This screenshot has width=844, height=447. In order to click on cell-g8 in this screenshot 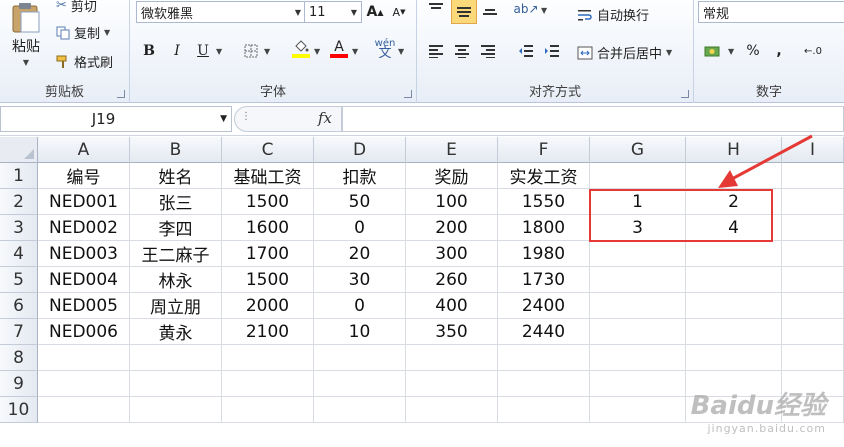, I will do `click(638, 358)`.